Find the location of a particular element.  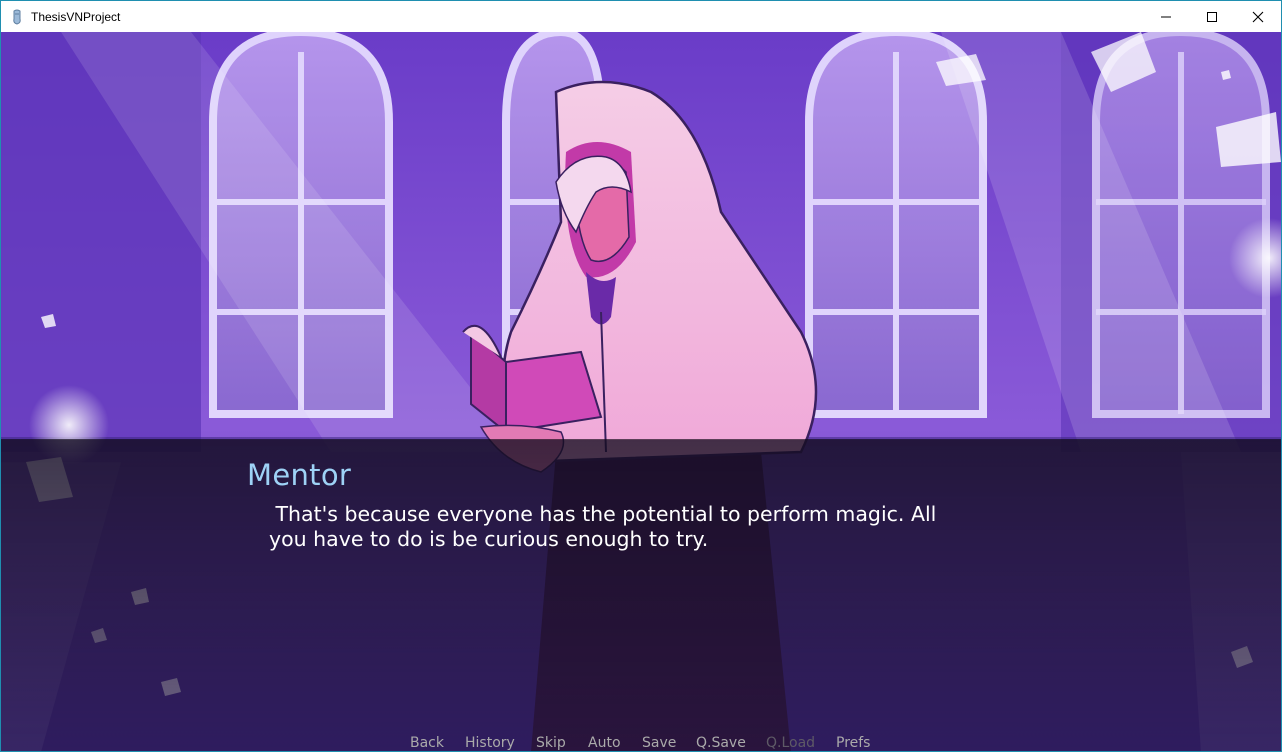

window-controls is located at coordinates (1212, 16).